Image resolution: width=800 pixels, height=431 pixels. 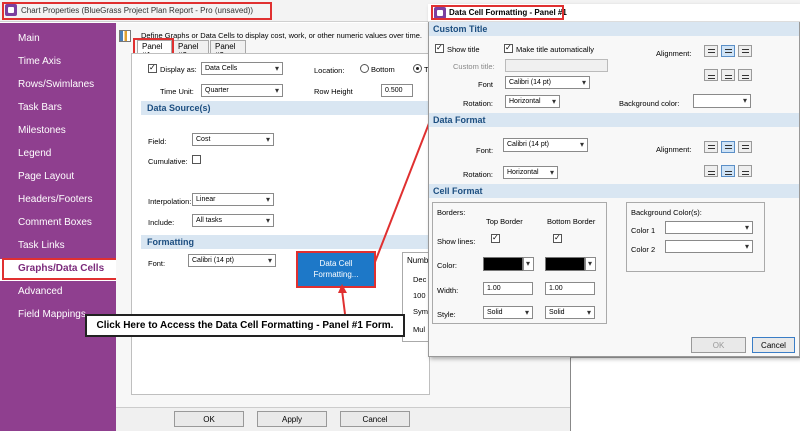 I want to click on custom-title-label: Custom title:, so click(x=474, y=66).